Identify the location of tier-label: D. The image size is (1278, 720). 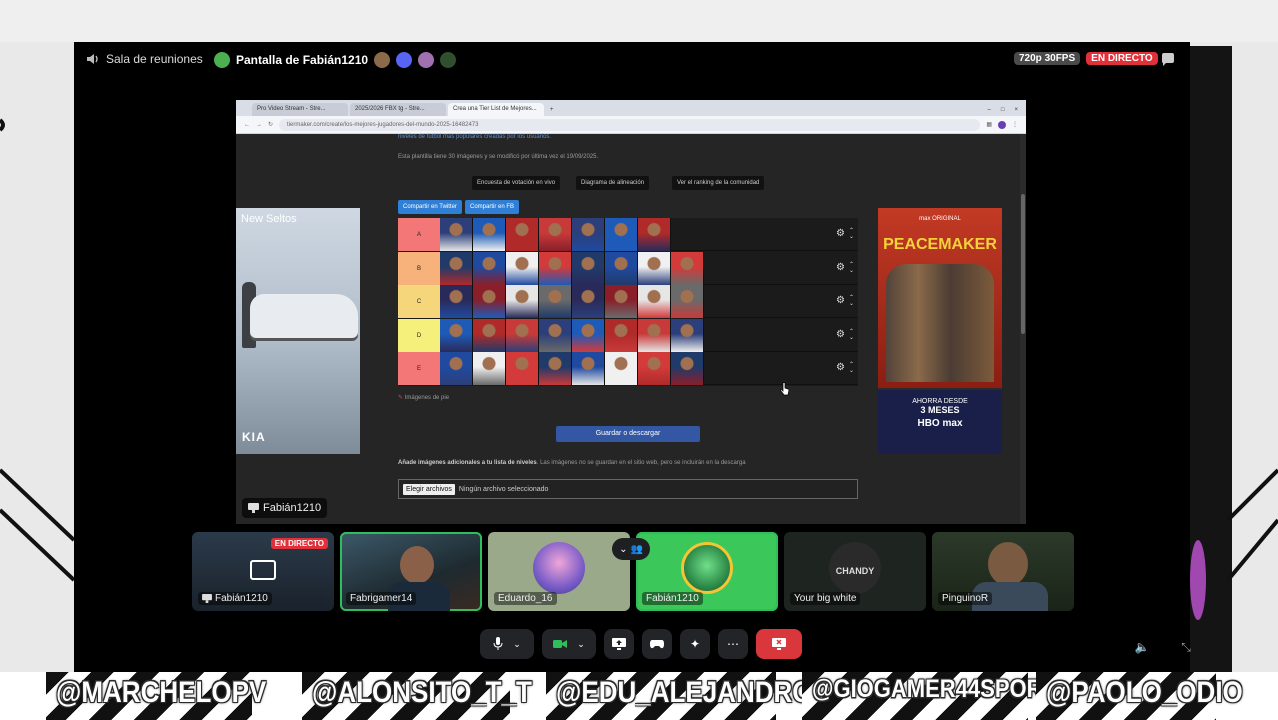
(419, 335).